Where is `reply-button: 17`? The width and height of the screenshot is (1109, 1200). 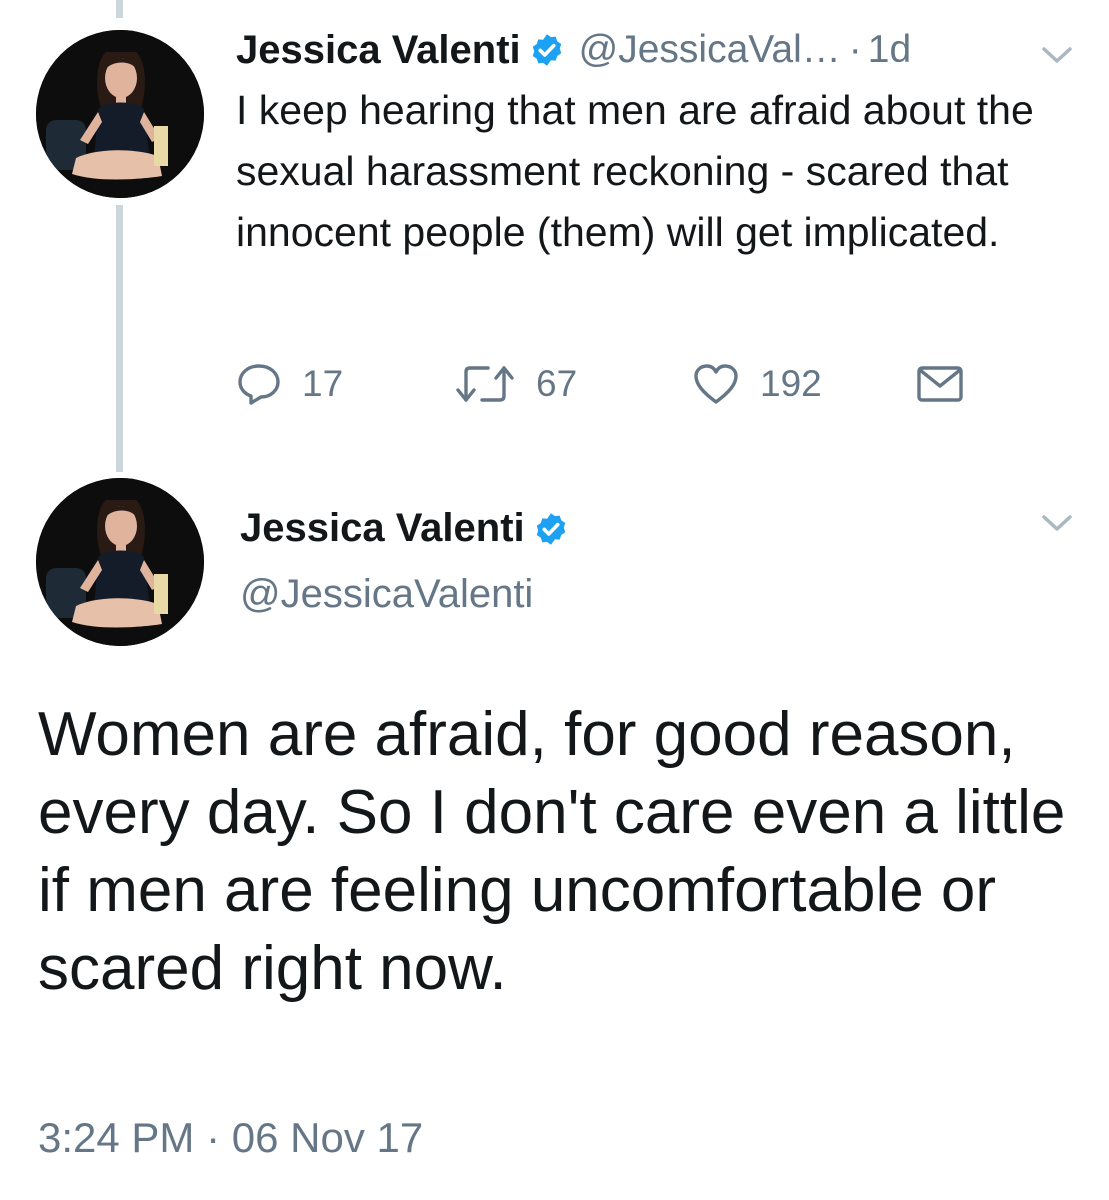 reply-button: 17 is located at coordinates (289, 384).